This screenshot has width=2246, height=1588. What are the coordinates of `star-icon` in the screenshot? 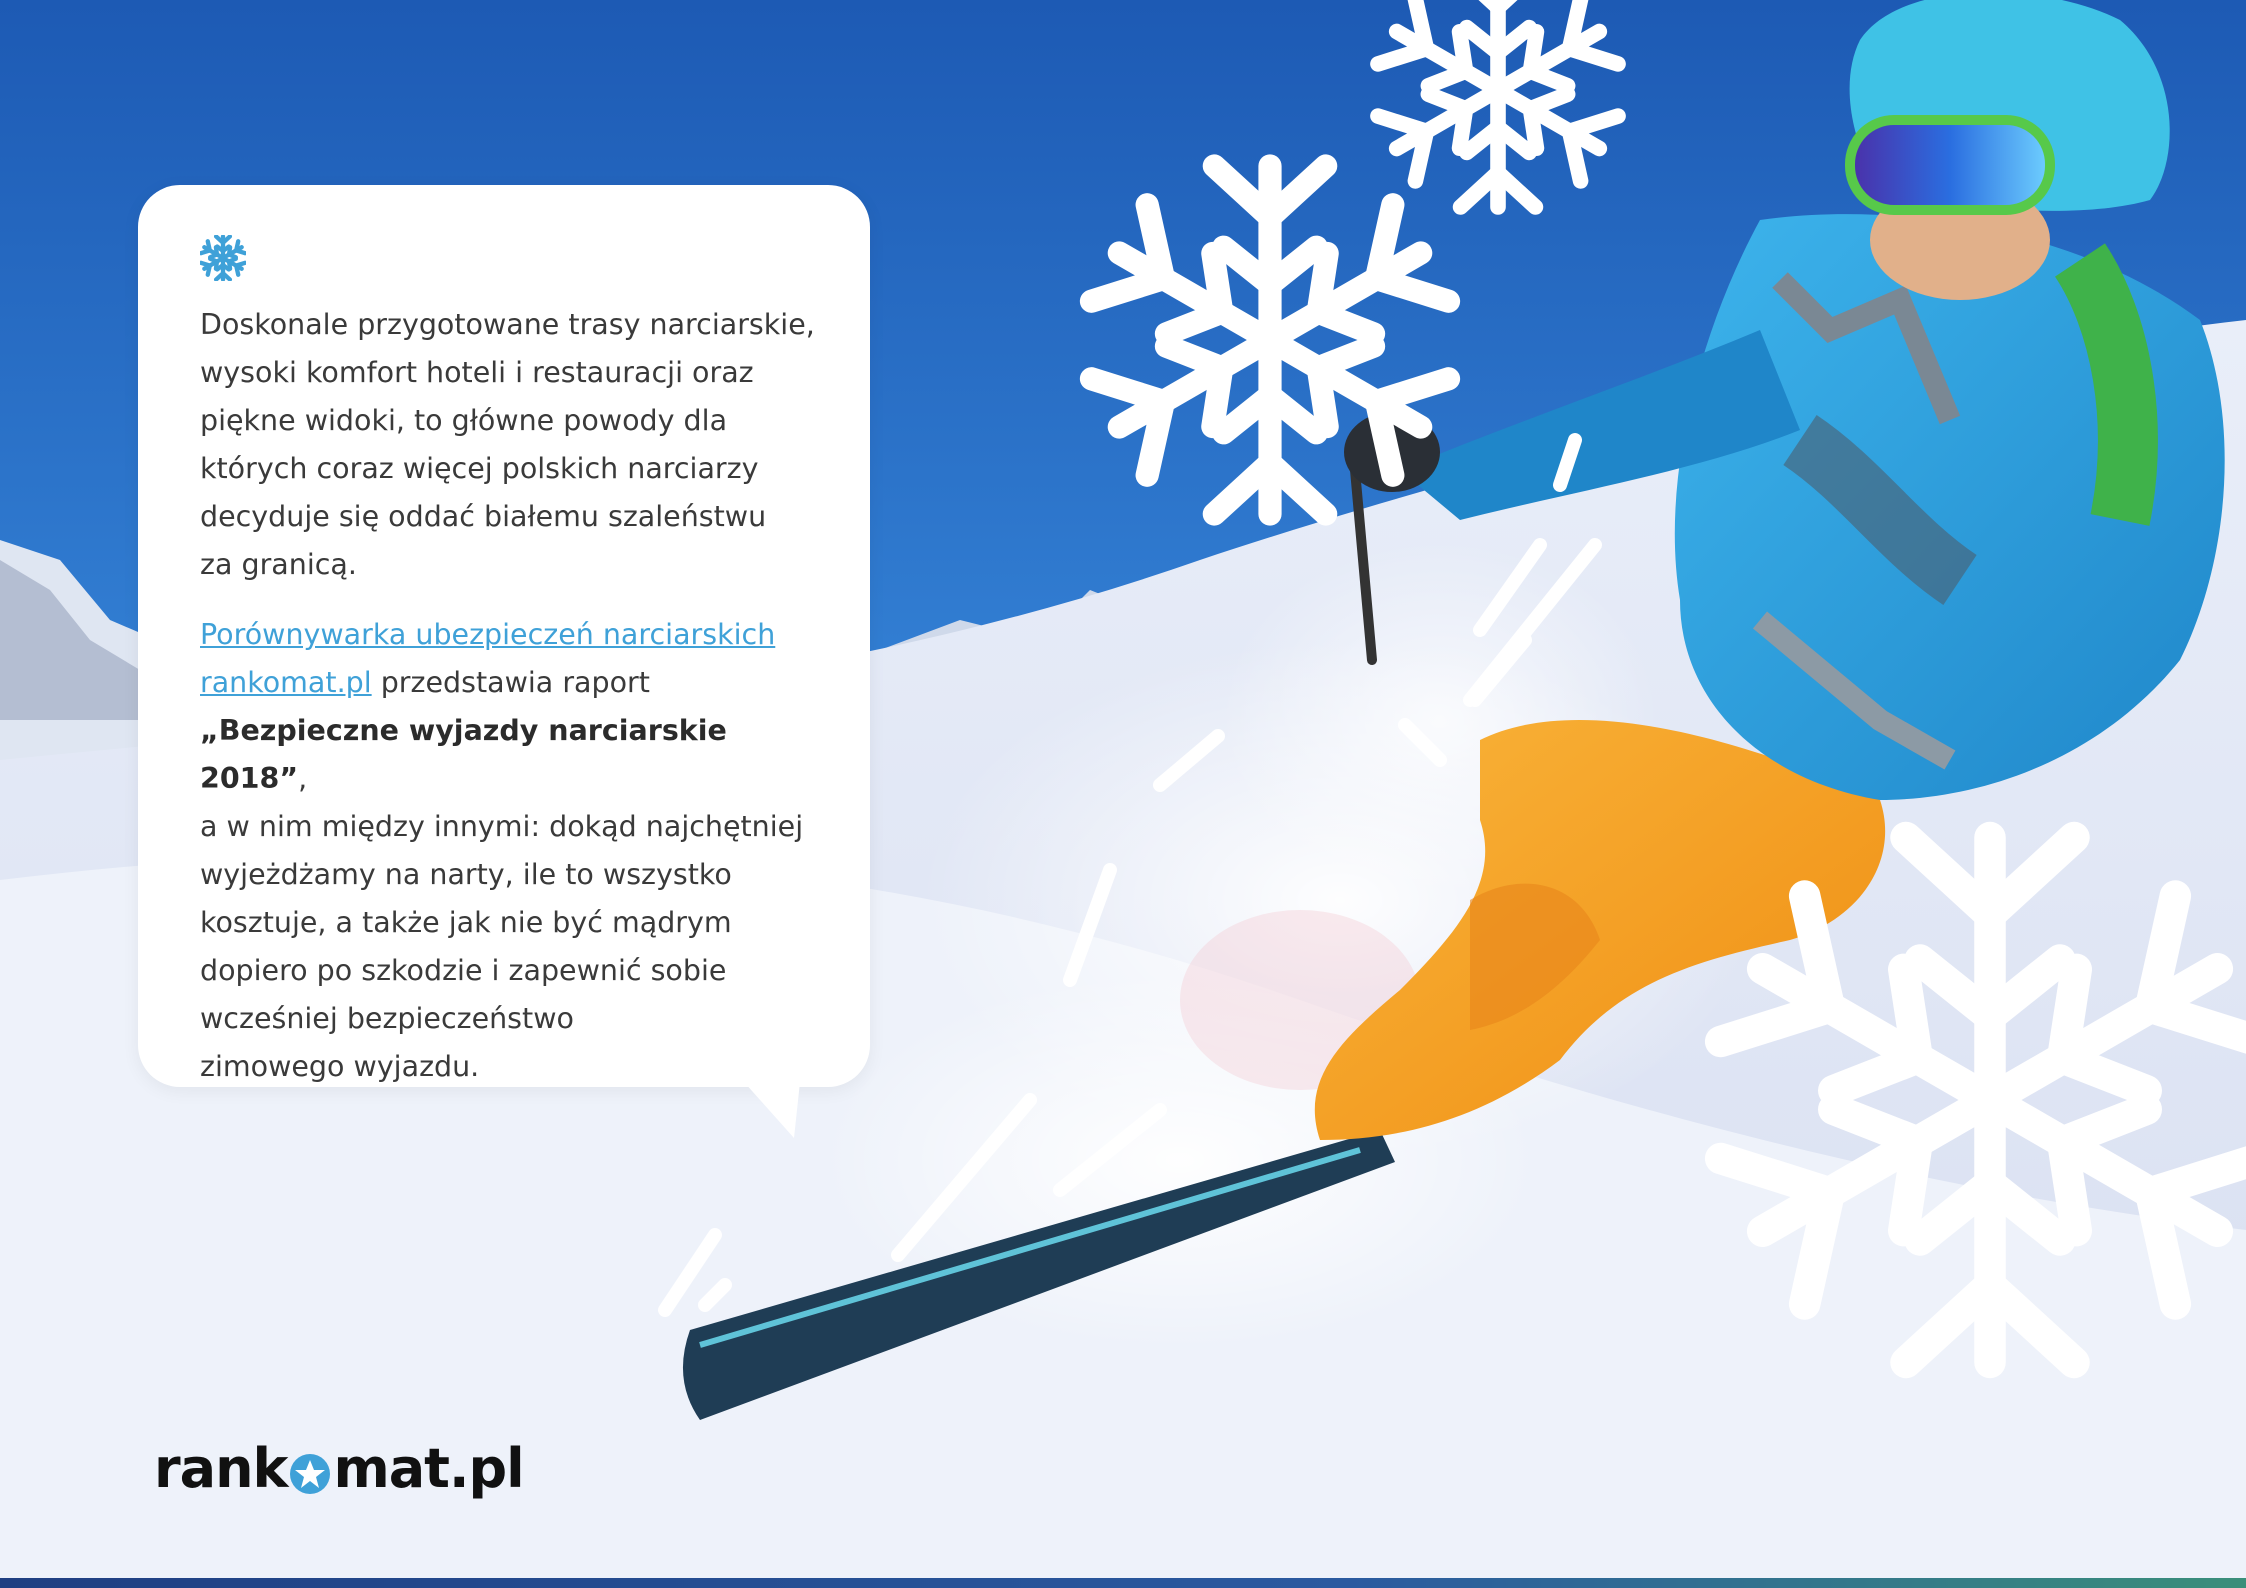 It's located at (310, 1474).